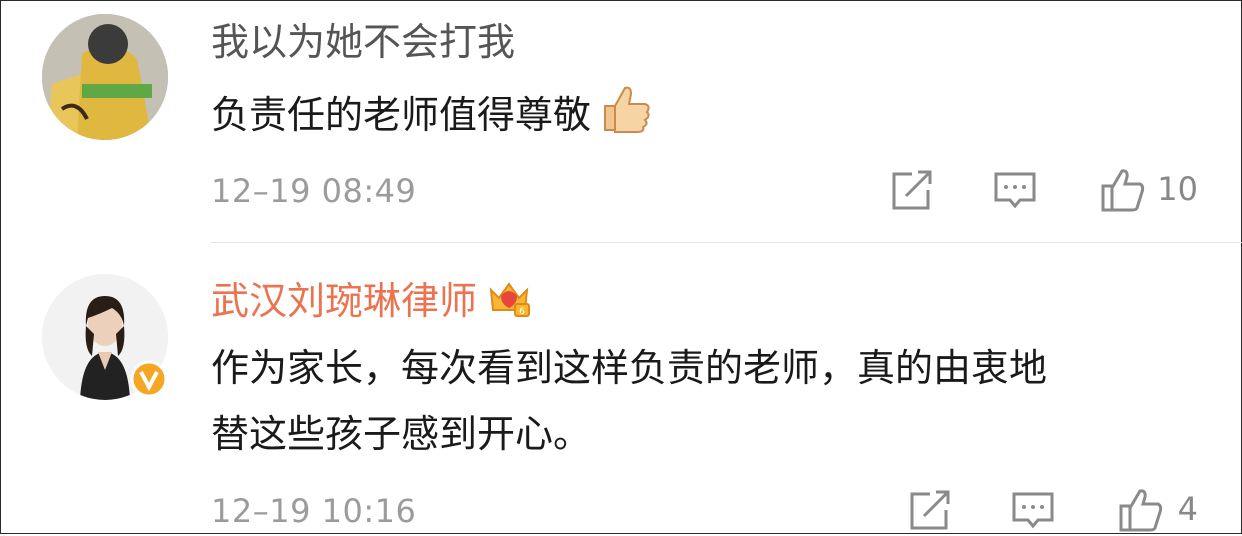  I want to click on comment-text-line-2: 替这些孩子感到开心。, so click(401, 434).